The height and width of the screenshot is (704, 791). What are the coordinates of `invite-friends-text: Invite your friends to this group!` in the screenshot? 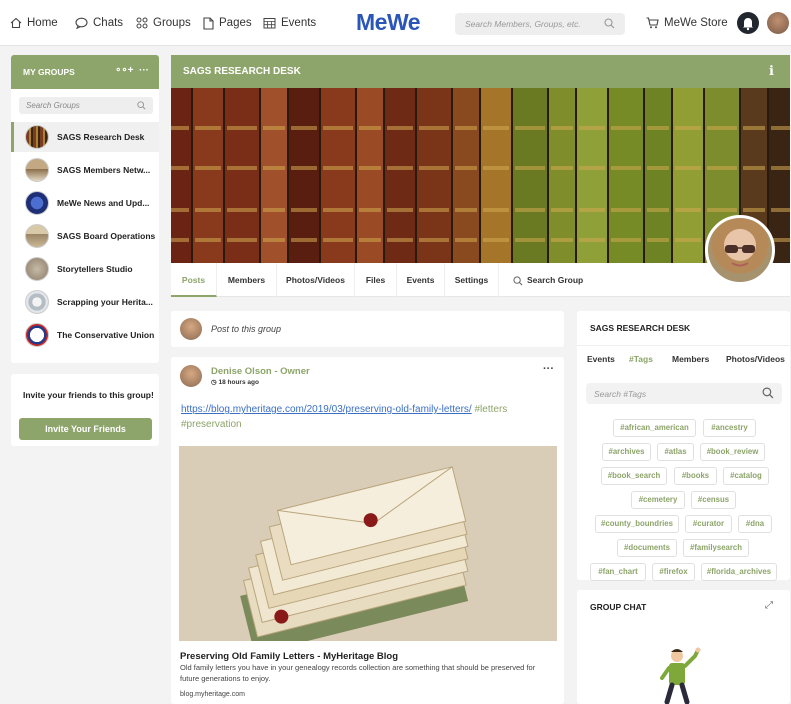 It's located at (88, 395).